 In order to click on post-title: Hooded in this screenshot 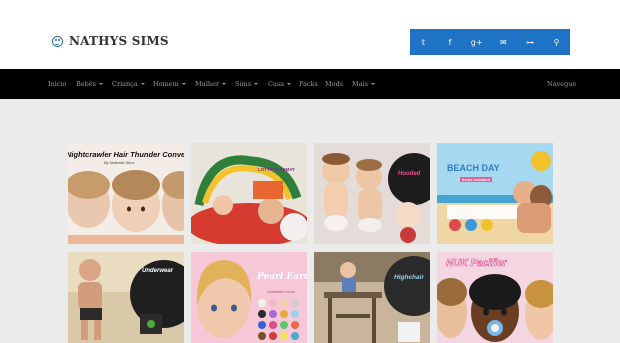, I will do `click(409, 174)`.